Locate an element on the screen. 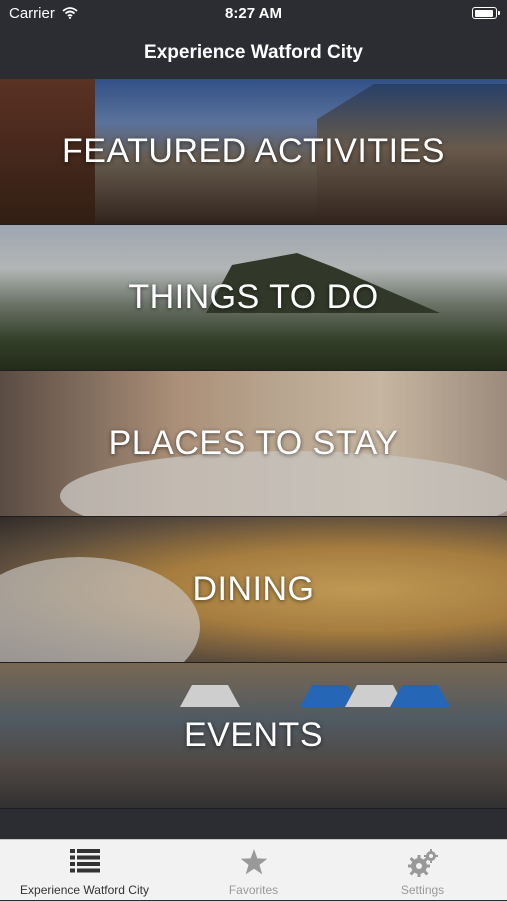  tile-label: PLACES TO STAY is located at coordinates (253, 443).